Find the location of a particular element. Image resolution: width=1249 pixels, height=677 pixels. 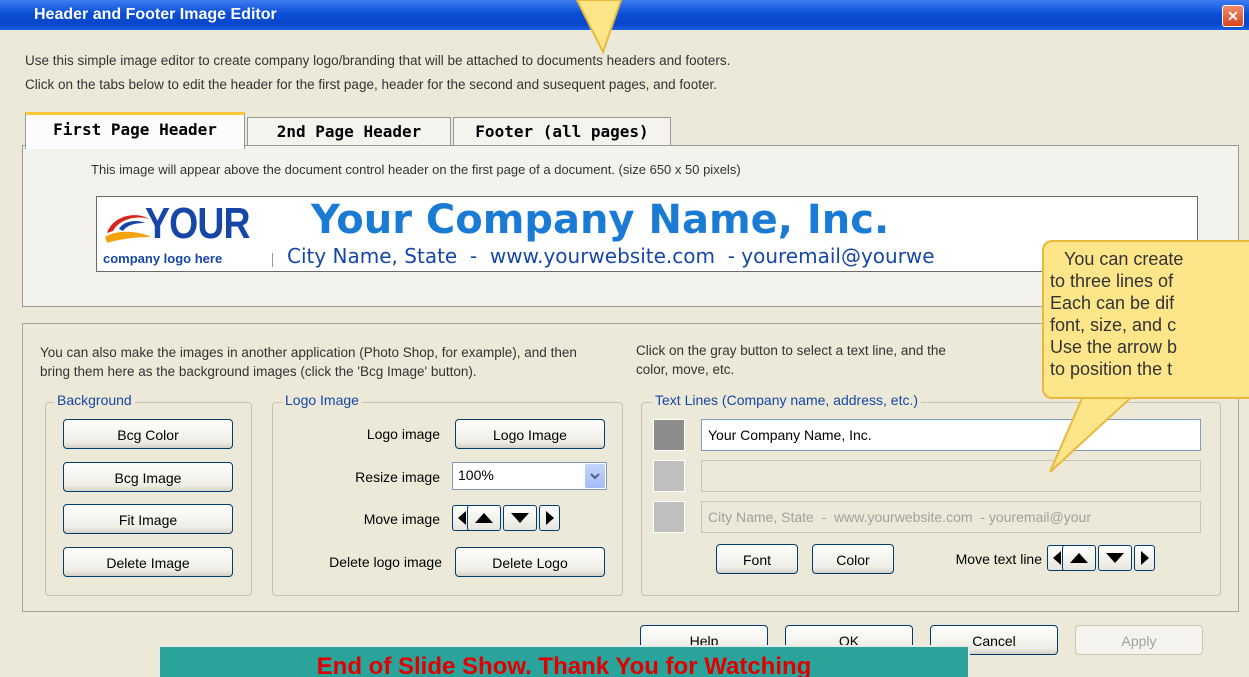

resize-image-label: Resize image is located at coordinates (397, 477).